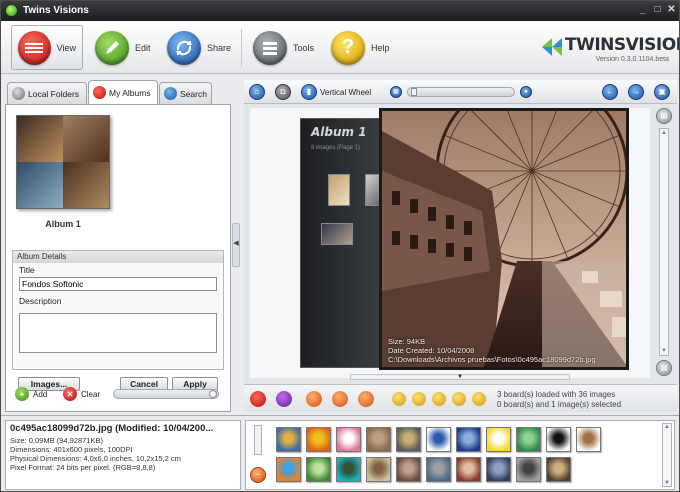 This screenshot has width=680, height=492. What do you see at coordinates (283, 47) in the screenshot?
I see `tools-button: Tools` at bounding box center [283, 47].